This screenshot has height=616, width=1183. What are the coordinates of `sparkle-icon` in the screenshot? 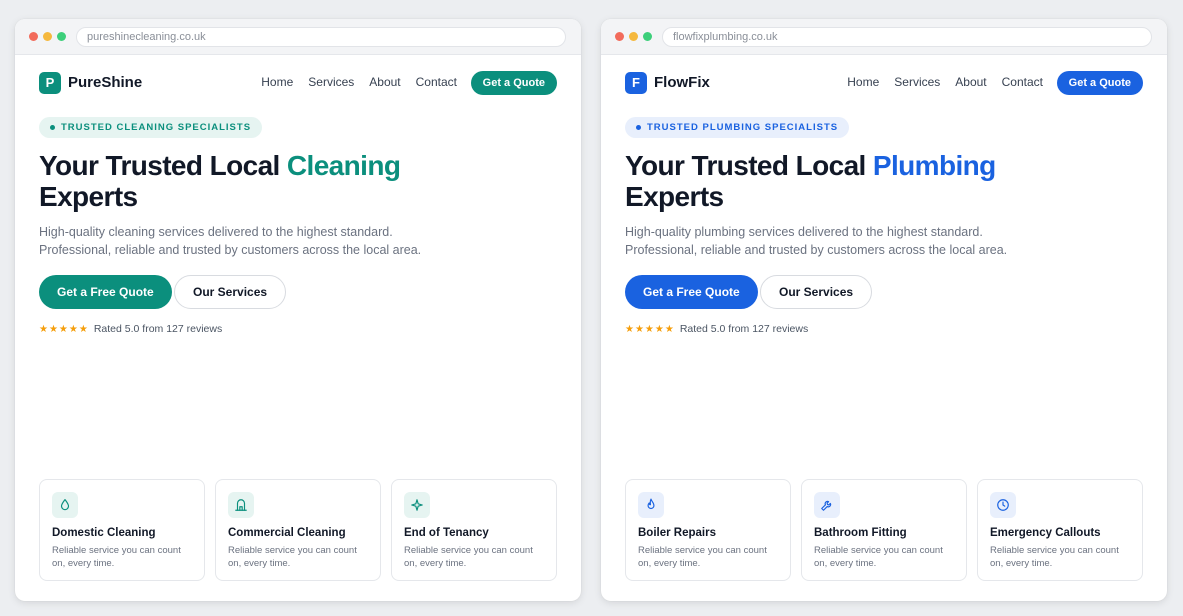 It's located at (417, 505).